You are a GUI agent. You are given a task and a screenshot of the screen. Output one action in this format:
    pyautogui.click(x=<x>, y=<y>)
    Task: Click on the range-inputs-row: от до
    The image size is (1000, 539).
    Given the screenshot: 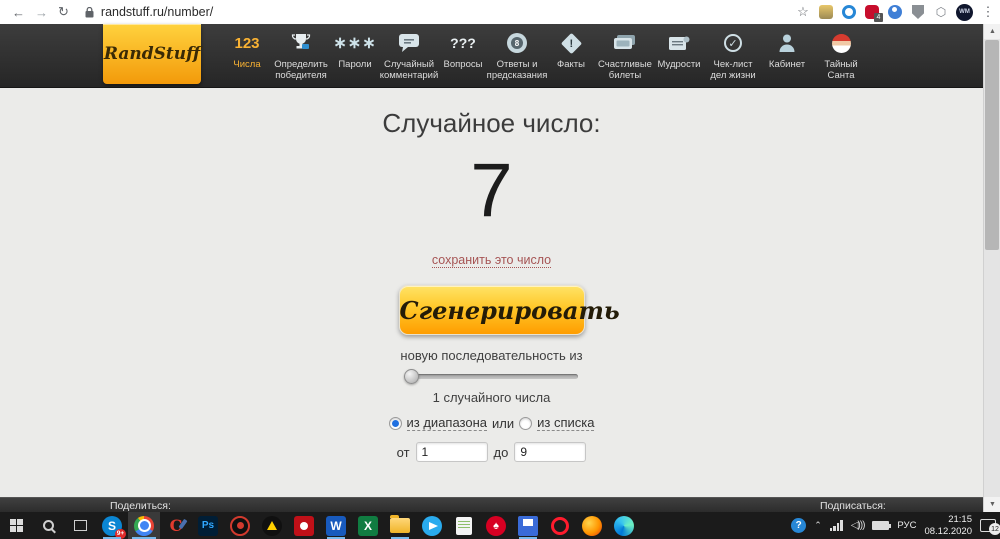 What is the action you would take?
    pyautogui.click(x=491, y=452)
    